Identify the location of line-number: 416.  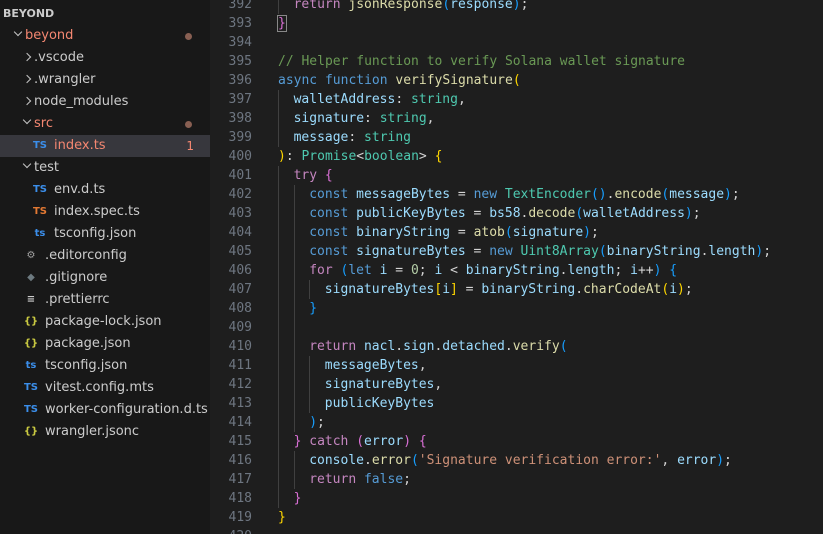
(240, 460).